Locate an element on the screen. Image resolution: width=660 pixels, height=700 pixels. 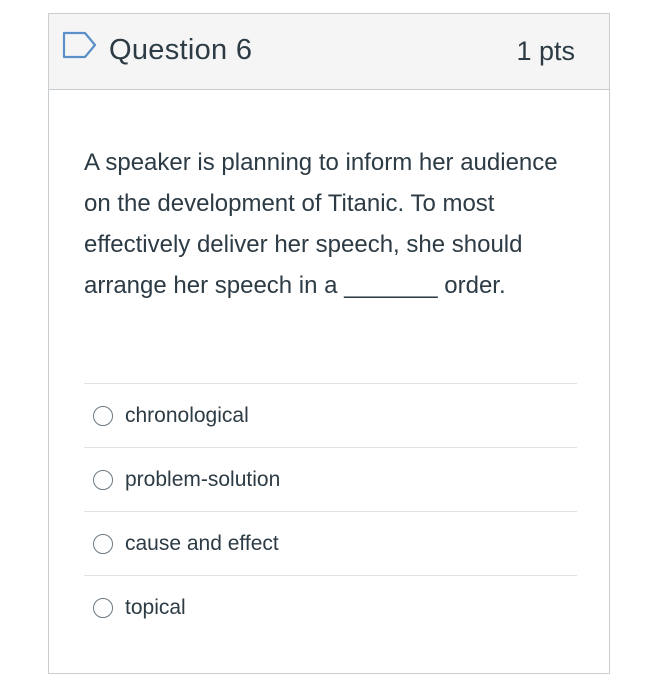
answer-option: problem-solution is located at coordinates (330, 479).